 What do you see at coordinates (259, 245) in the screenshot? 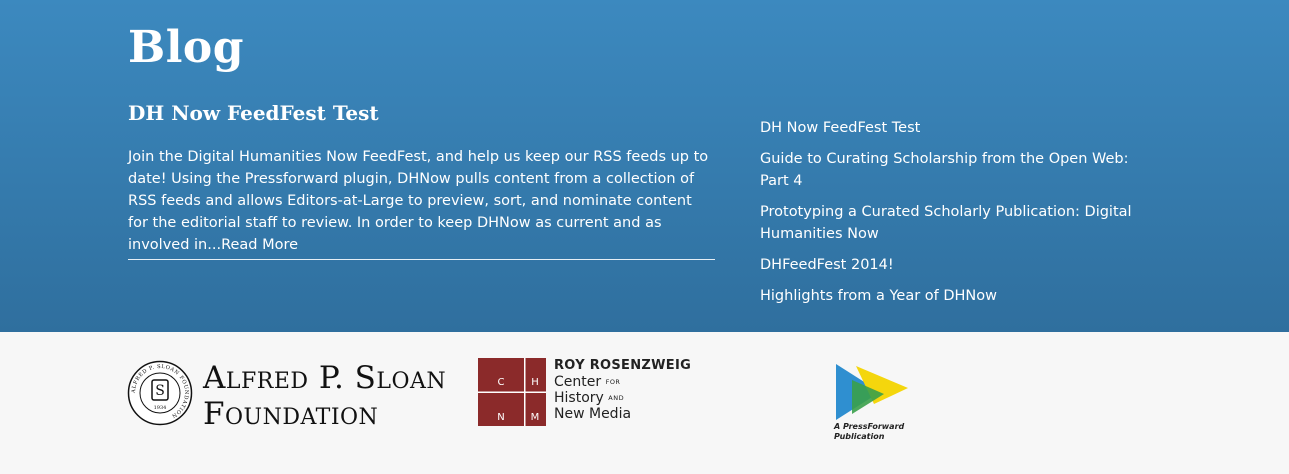
I see `read-more-link: Read More` at bounding box center [259, 245].